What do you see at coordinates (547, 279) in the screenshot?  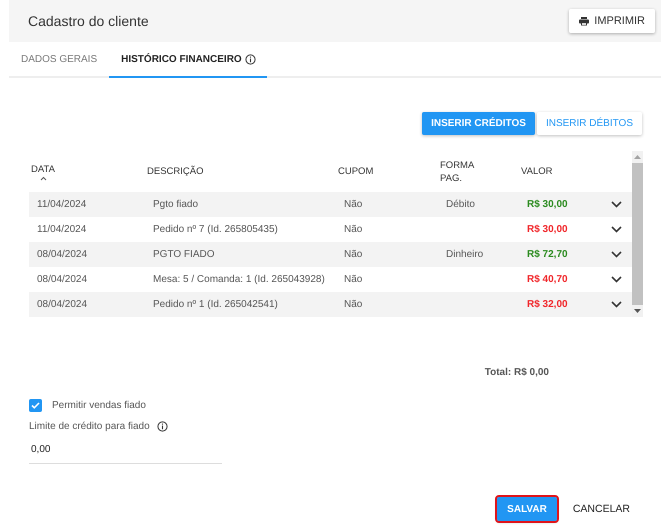 I see `amount-cell: R$ 40,70` at bounding box center [547, 279].